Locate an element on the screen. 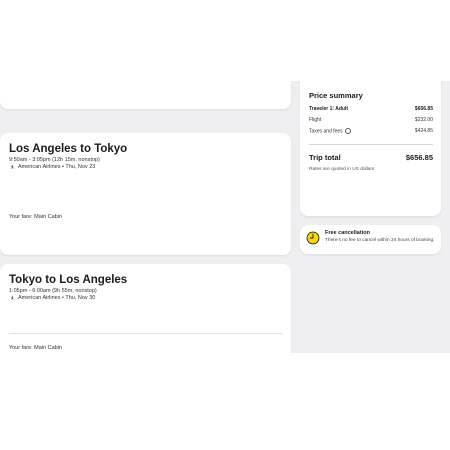  outbound-airline: American Airlines • Thu, Nov 23 is located at coordinates (57, 167).